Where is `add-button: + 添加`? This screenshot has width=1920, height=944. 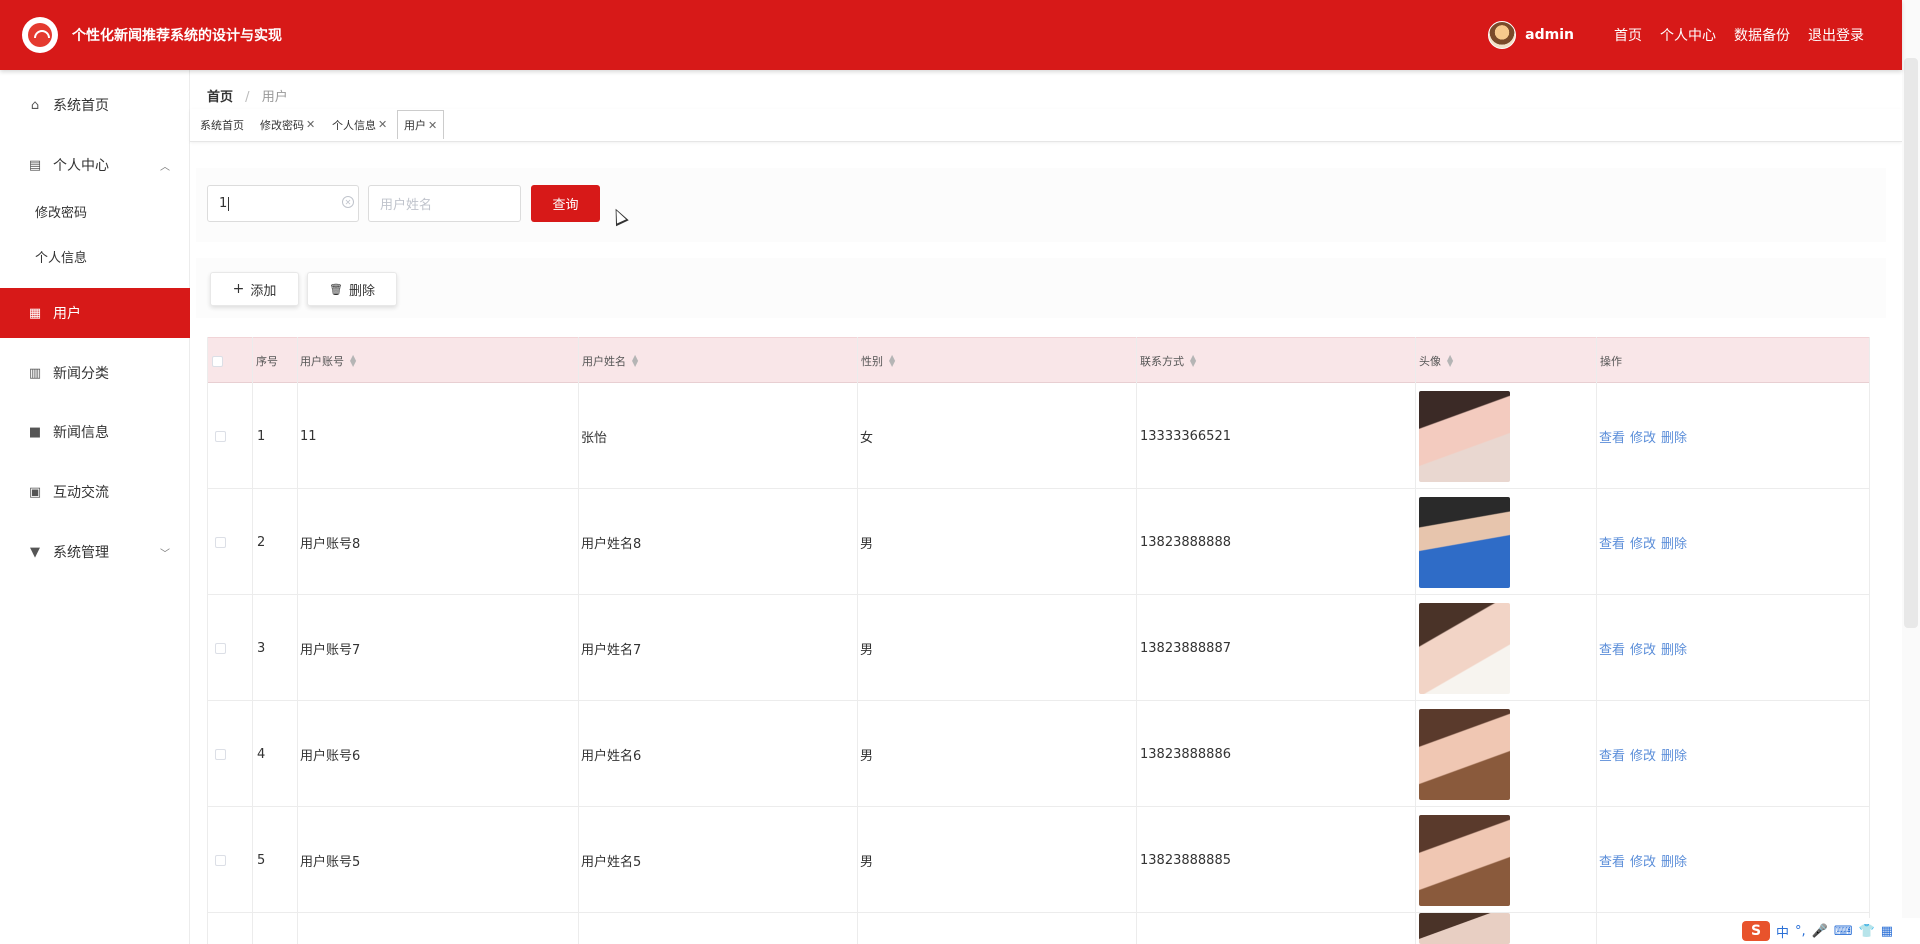
add-button: + 添加 is located at coordinates (254, 289).